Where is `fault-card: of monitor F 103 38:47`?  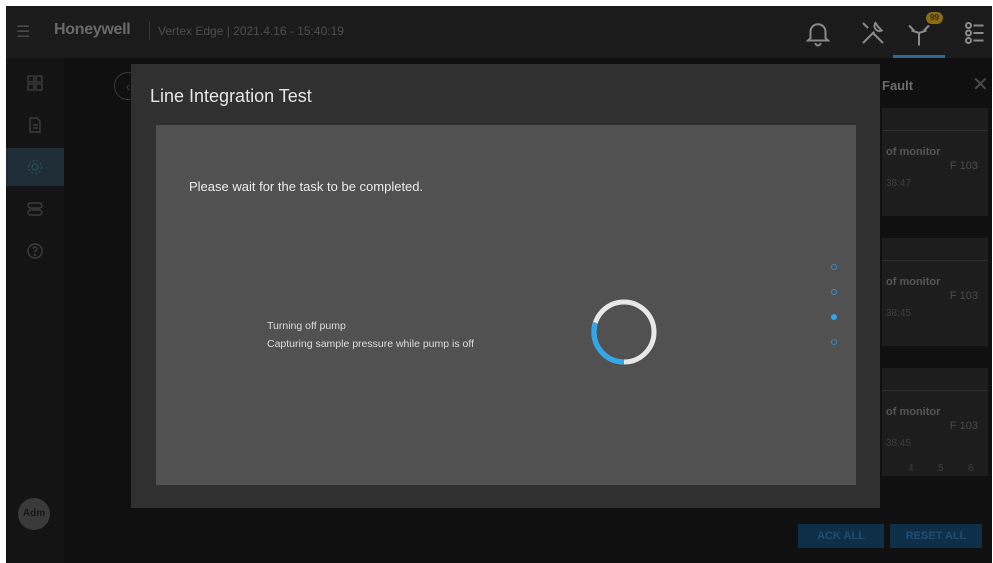 fault-card: of monitor F 103 38:47 is located at coordinates (935, 162).